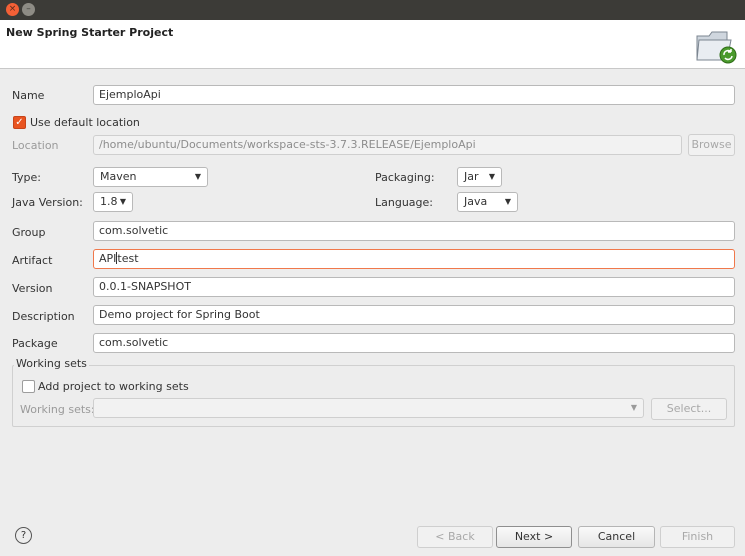 Image resolution: width=745 pixels, height=556 pixels. I want to click on window-close-button: ×, so click(12, 9).